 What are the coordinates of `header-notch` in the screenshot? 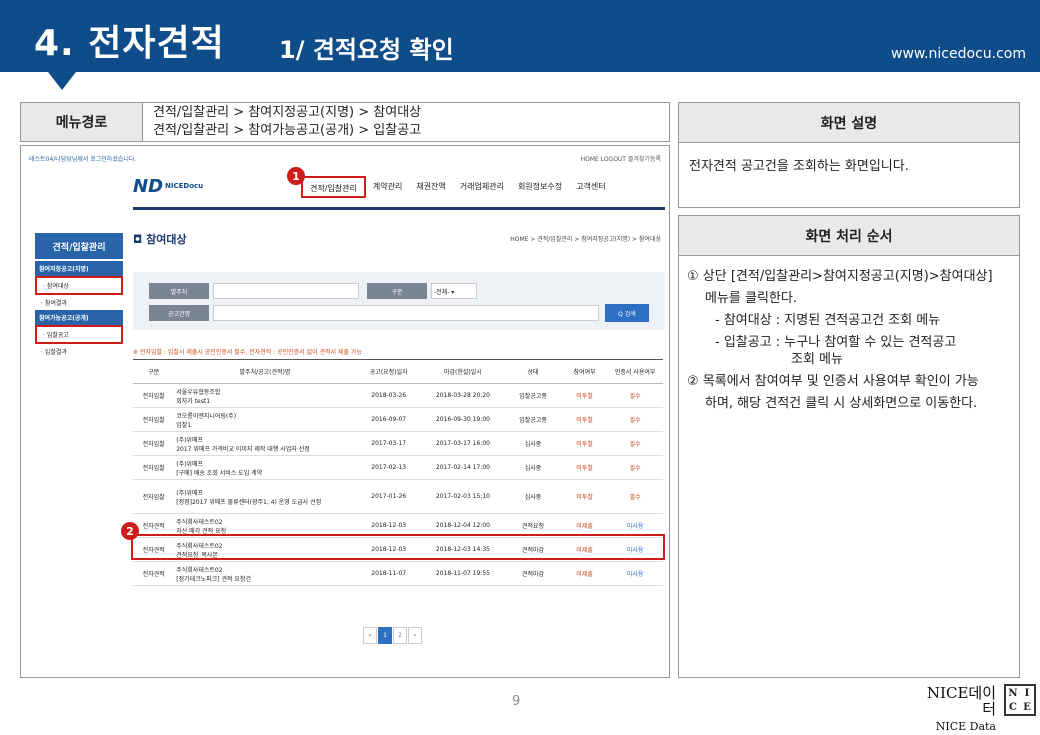 It's located at (62, 81).